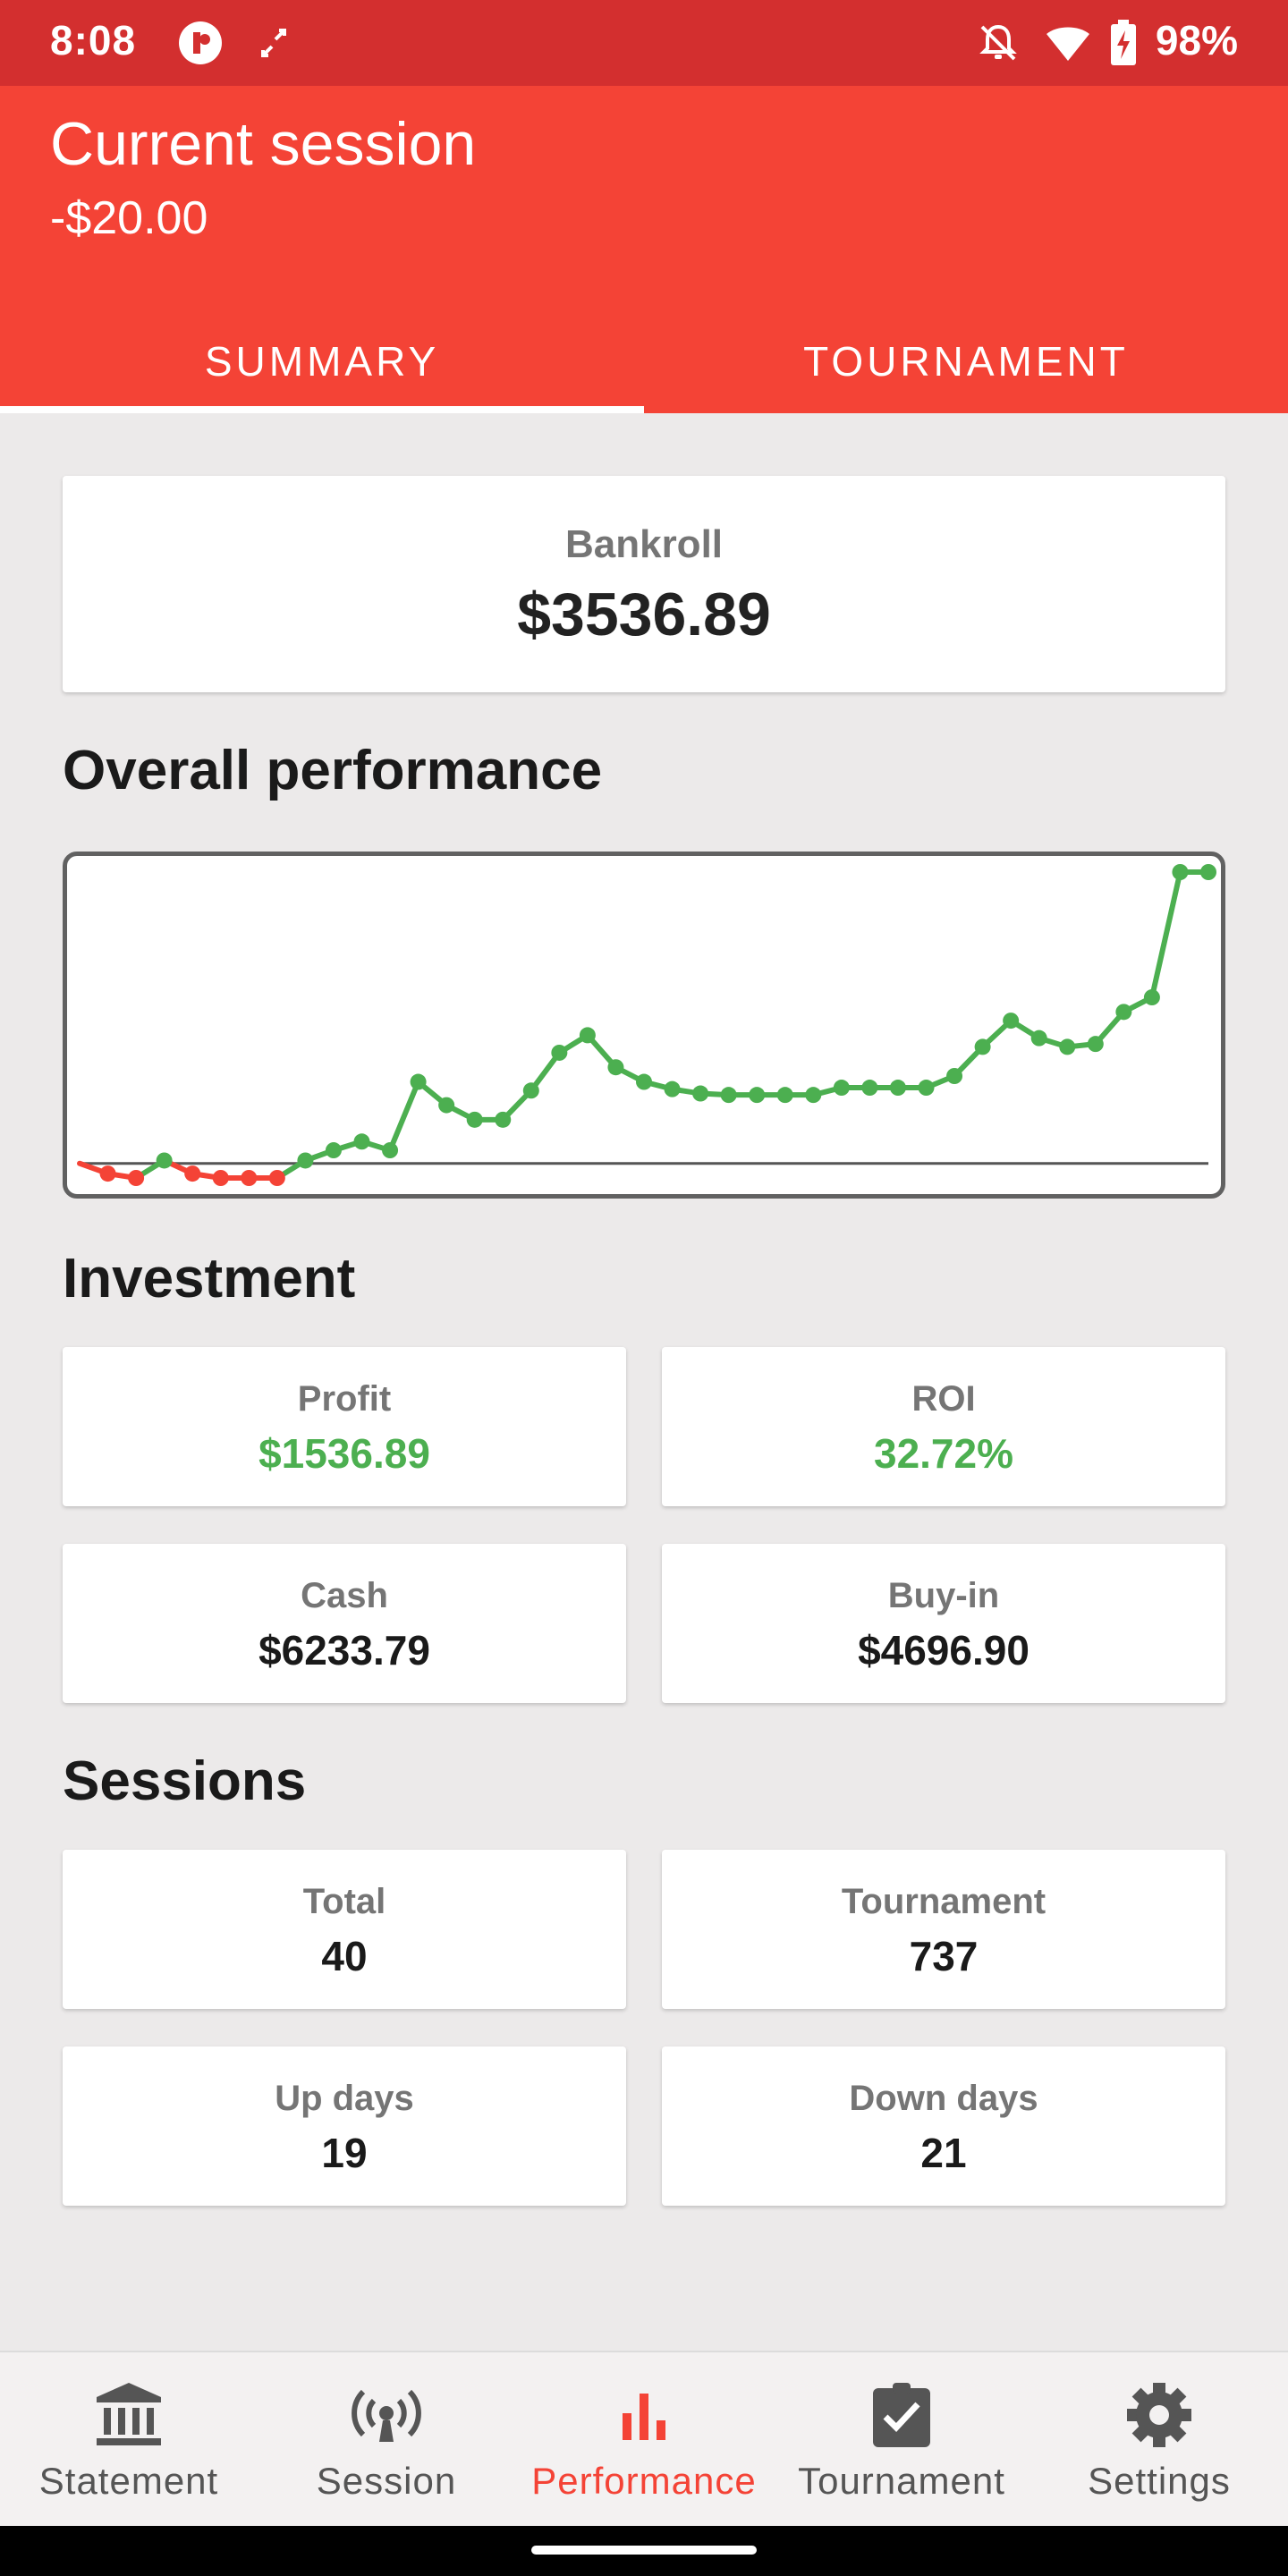 The height and width of the screenshot is (2576, 1288). I want to click on profit-label: Profit, so click(344, 1399).